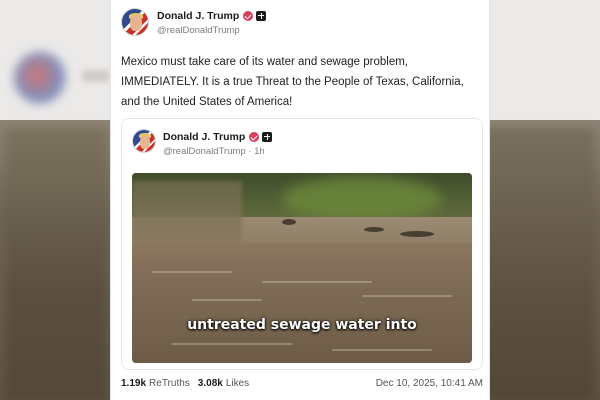 This screenshot has height=400, width=600. I want to click on author-avatar, so click(135, 22).